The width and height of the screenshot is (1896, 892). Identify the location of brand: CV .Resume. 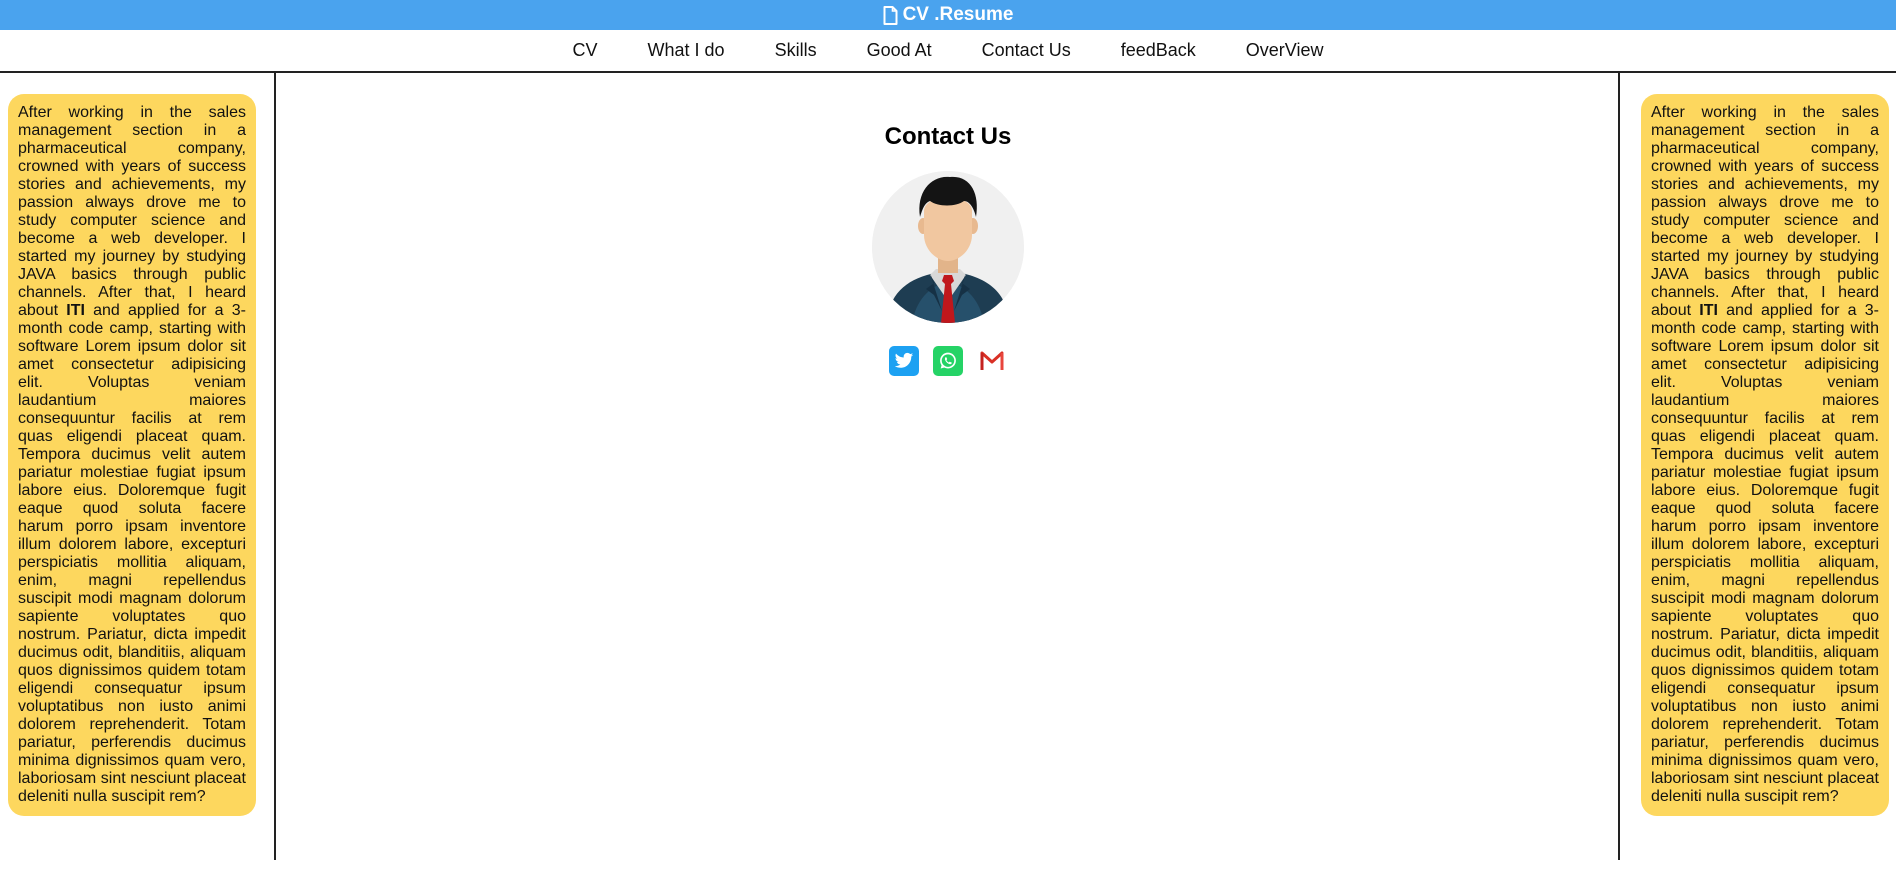
(948, 15).